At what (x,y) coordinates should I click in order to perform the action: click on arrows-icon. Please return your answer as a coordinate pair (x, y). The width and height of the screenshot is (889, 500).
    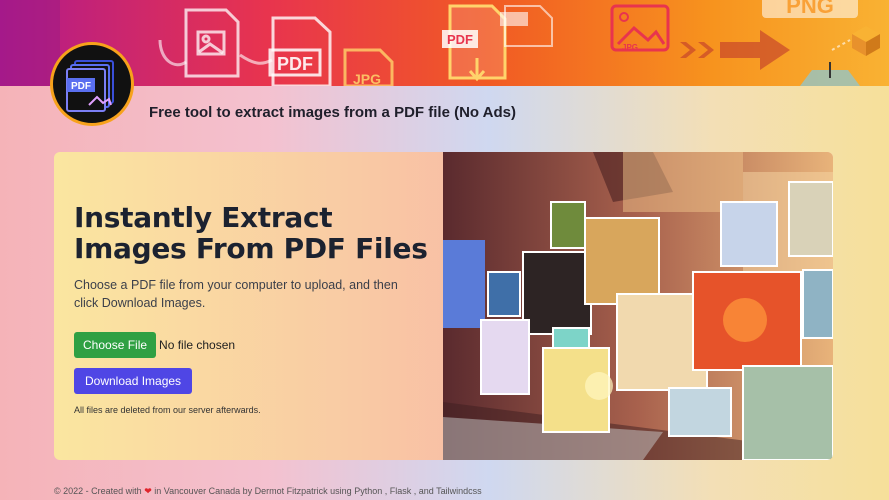
    Looking at the image, I should click on (735, 50).